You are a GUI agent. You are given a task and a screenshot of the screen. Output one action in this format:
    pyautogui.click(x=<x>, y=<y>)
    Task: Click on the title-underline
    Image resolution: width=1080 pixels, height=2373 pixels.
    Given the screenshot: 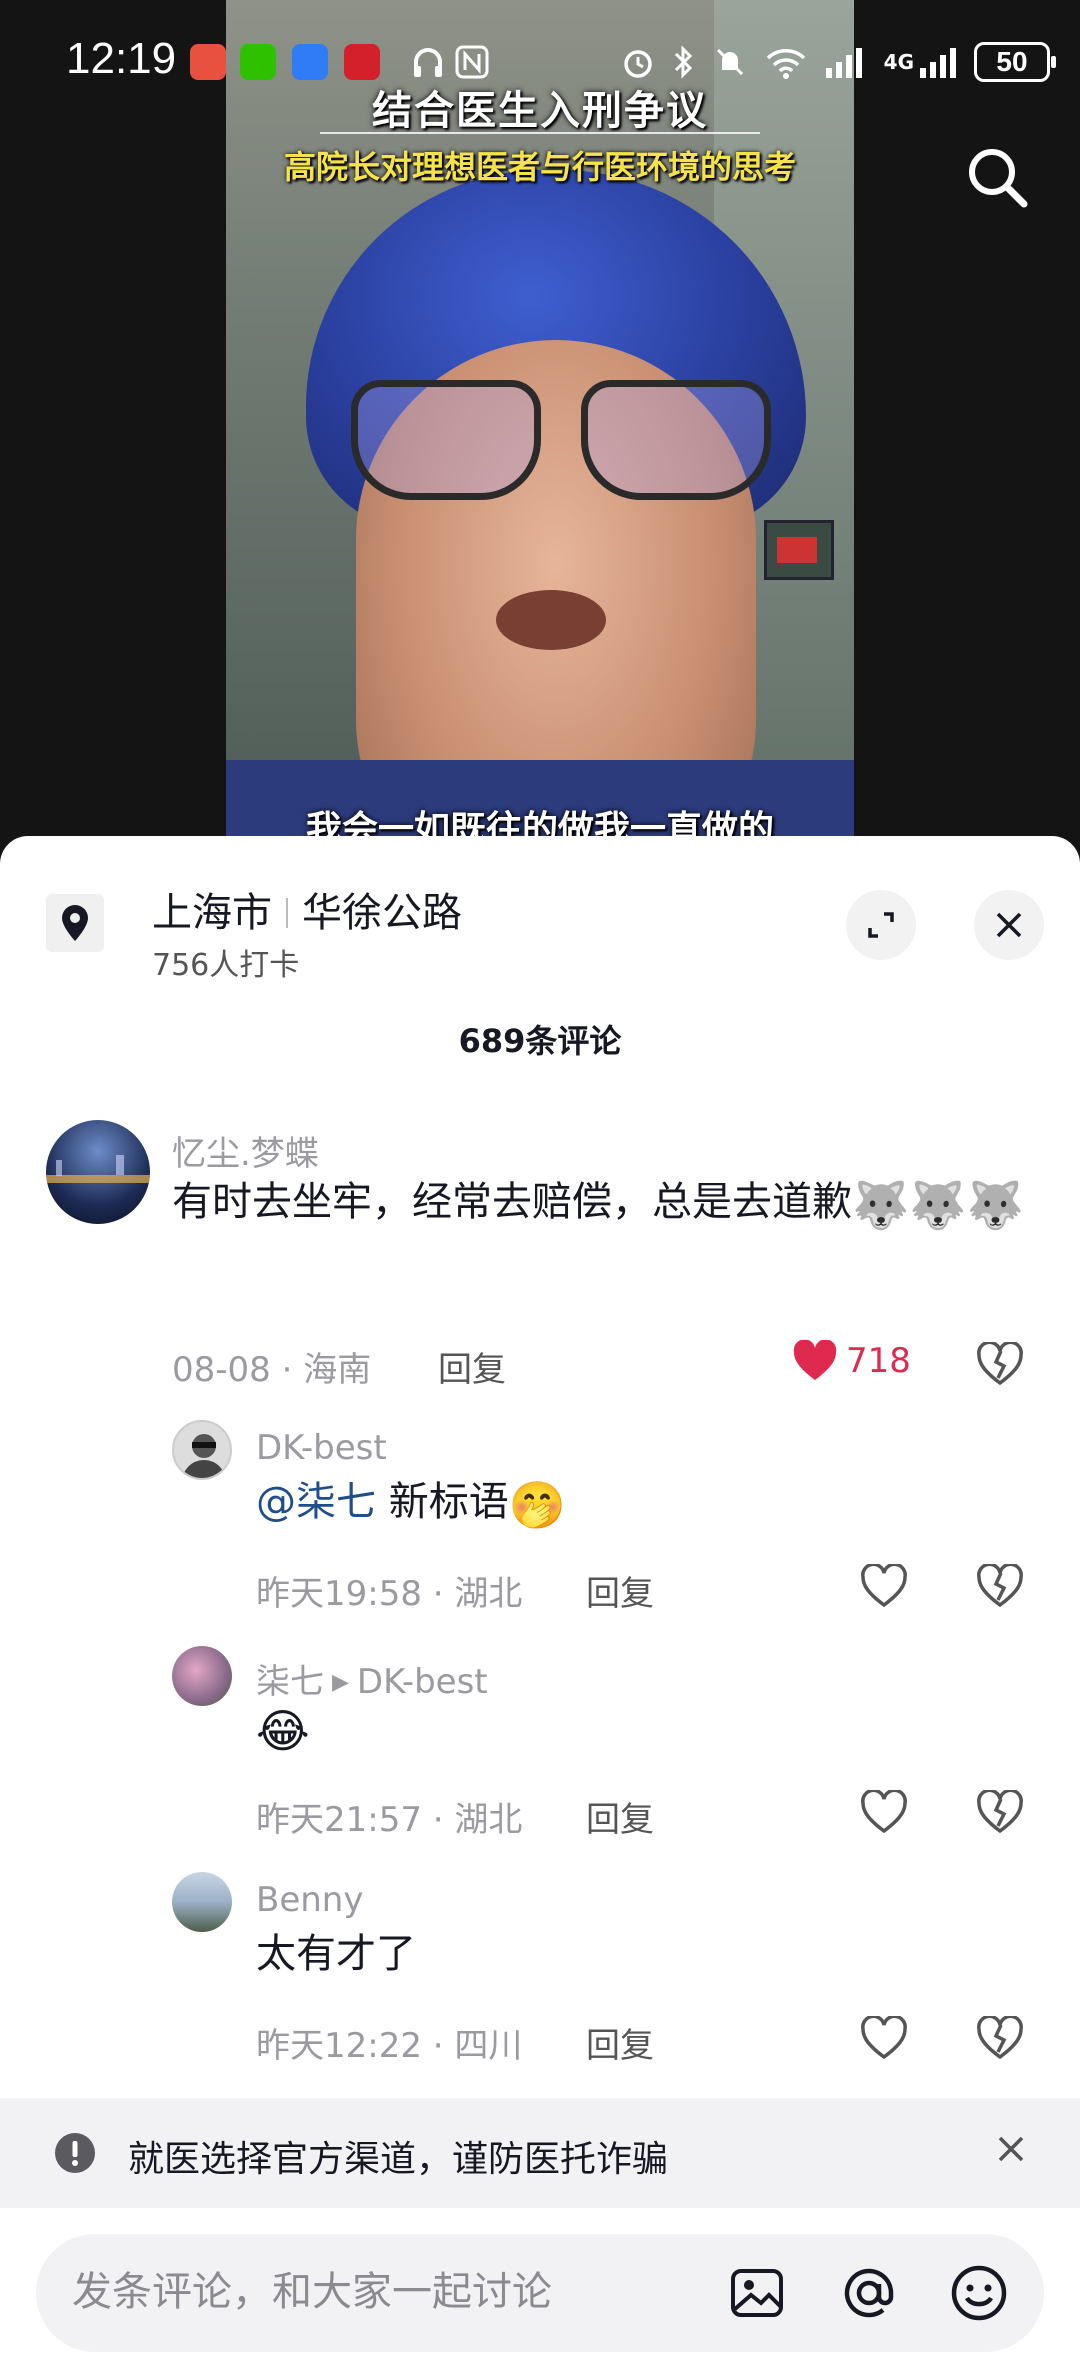 What is the action you would take?
    pyautogui.click(x=540, y=133)
    